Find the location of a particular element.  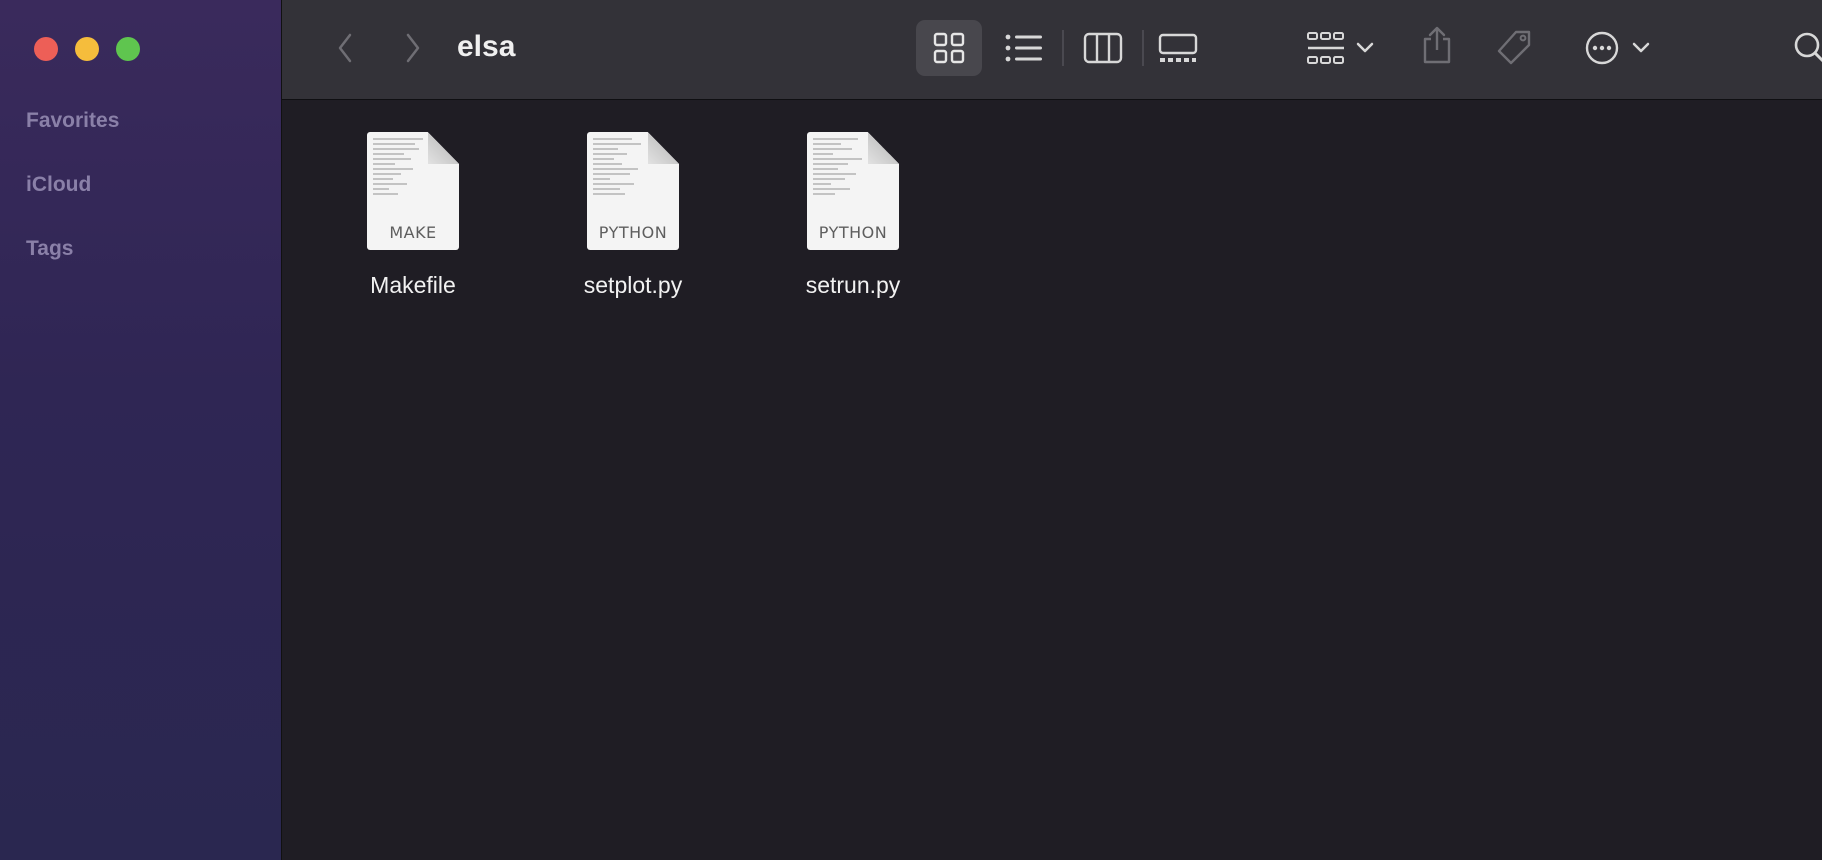

forward-button is located at coordinates (413, 48).